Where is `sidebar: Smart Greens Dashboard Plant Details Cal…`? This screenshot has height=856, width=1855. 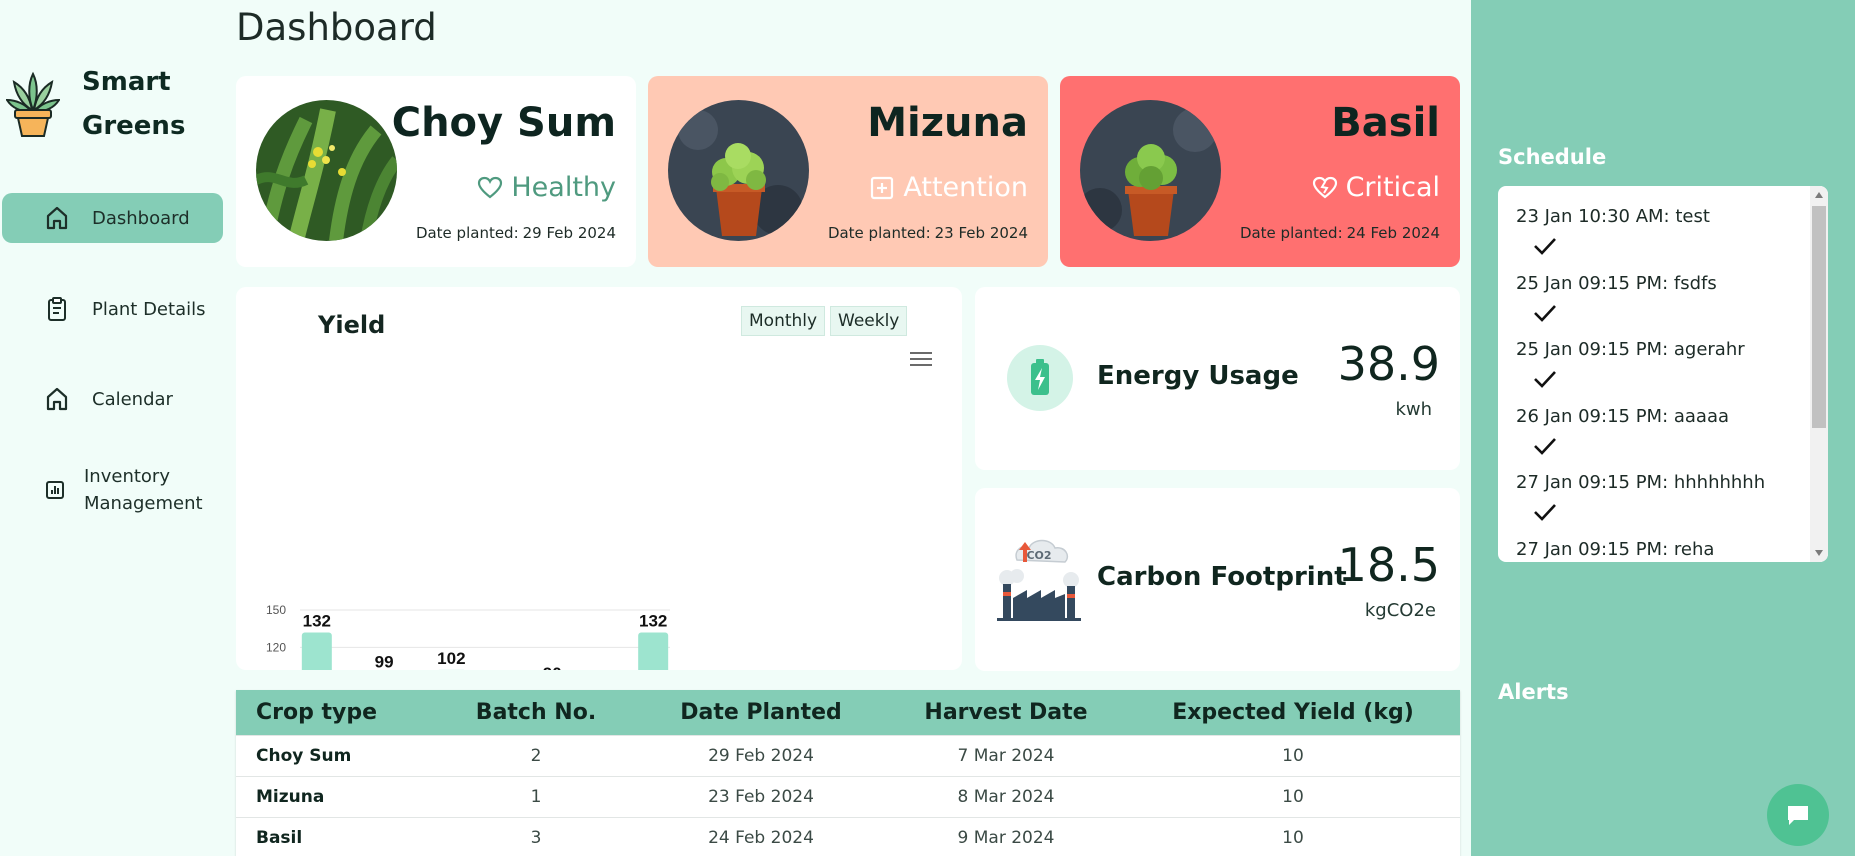
sidebar: Smart Greens Dashboard Plant Details Cal… is located at coordinates (115, 428).